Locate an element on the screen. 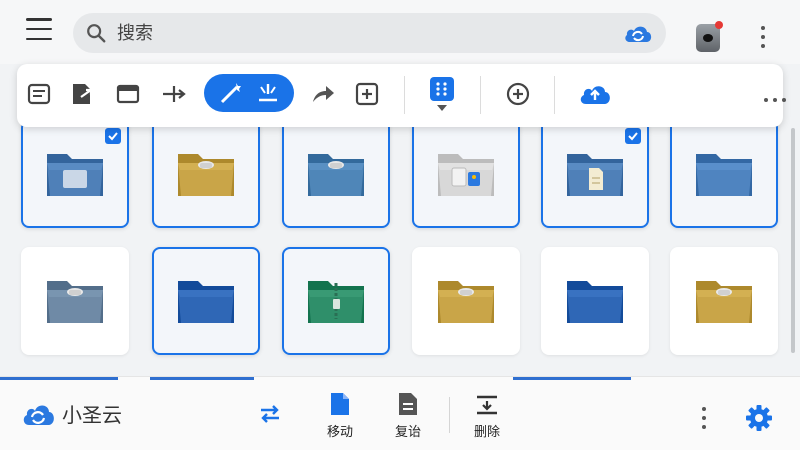 This screenshot has width=800, height=450. avatar is located at coordinates (709, 36).